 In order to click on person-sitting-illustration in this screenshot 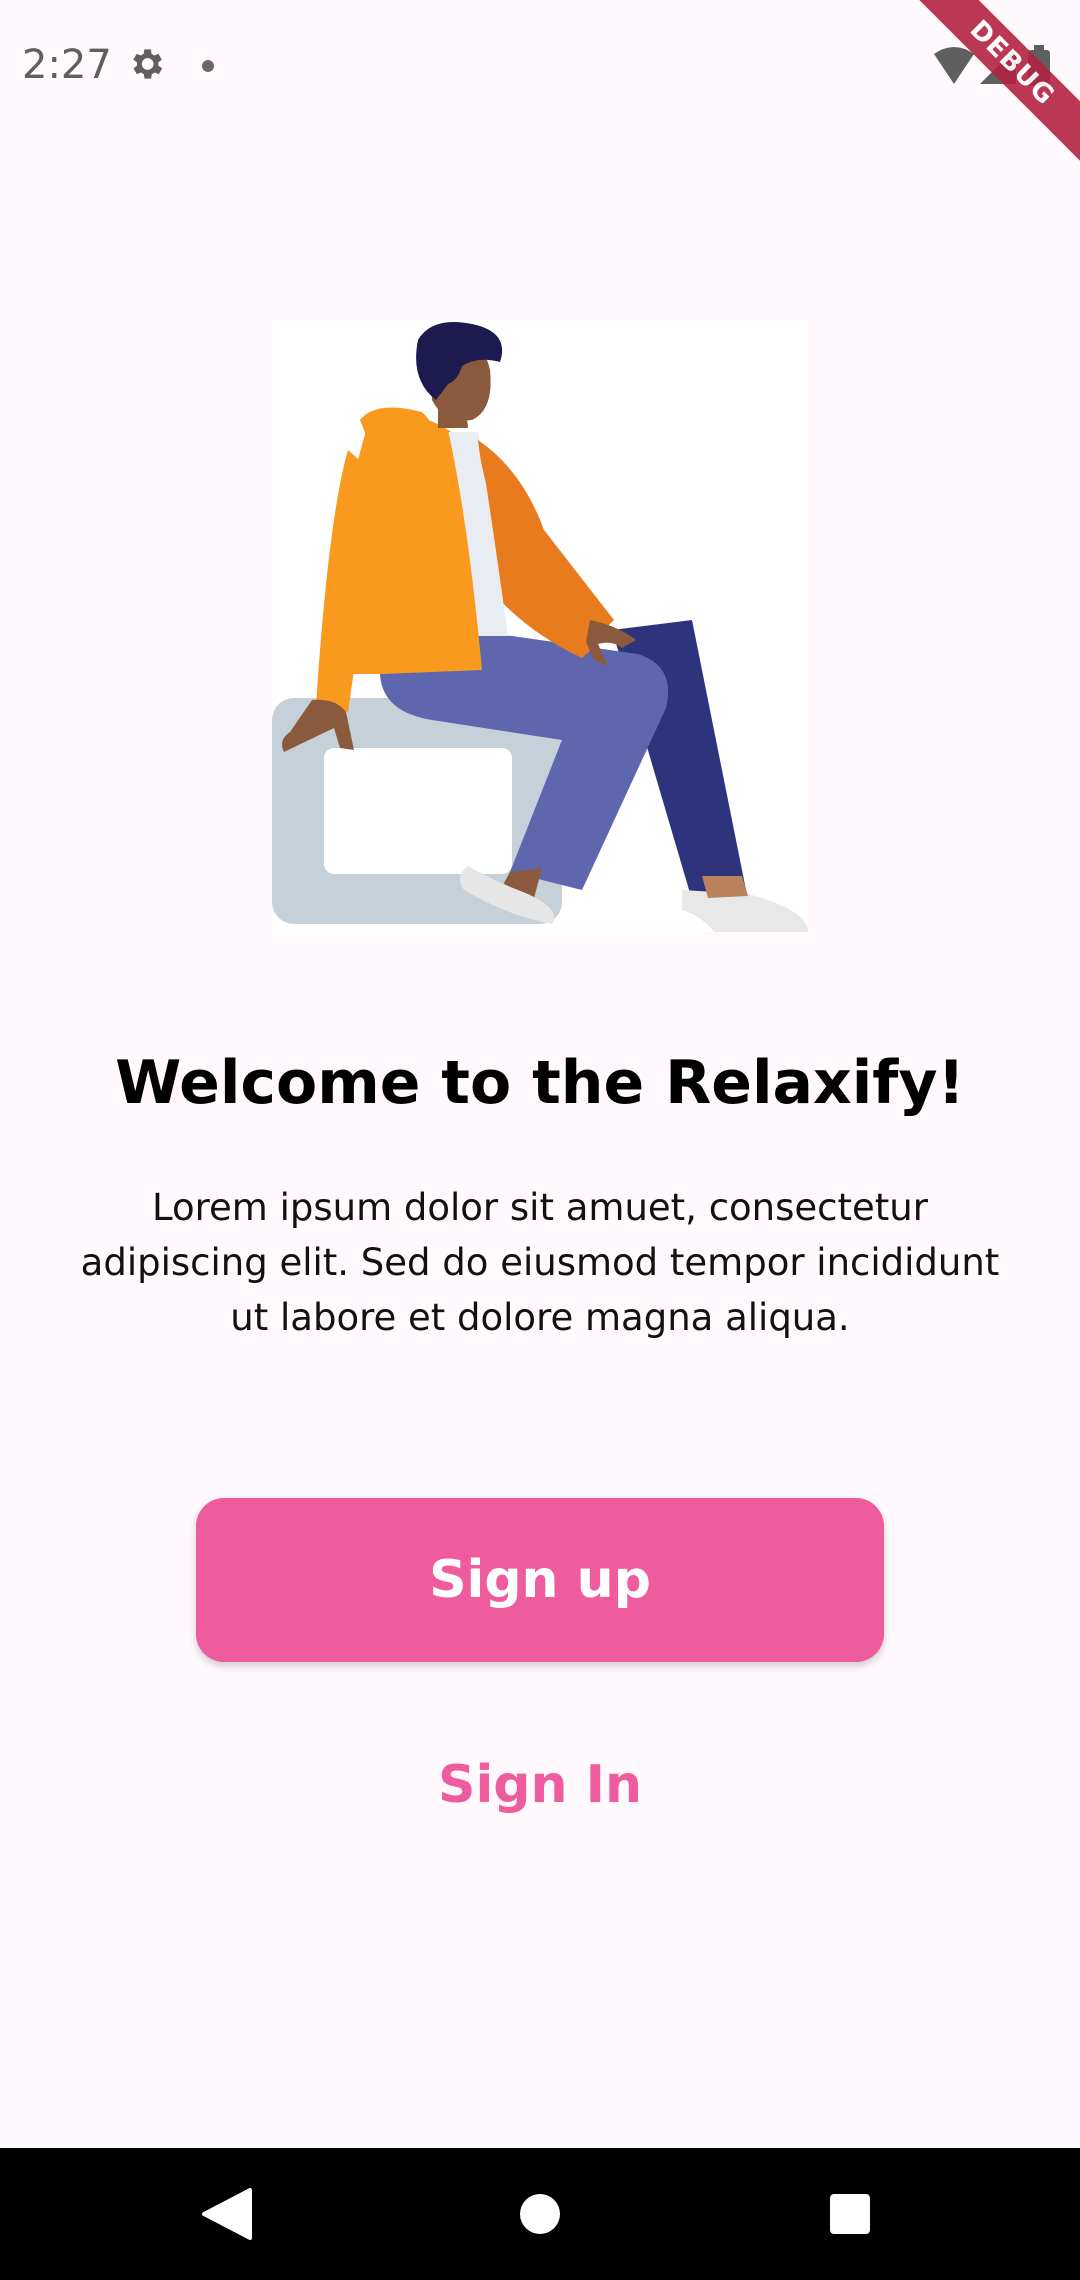, I will do `click(540, 626)`.